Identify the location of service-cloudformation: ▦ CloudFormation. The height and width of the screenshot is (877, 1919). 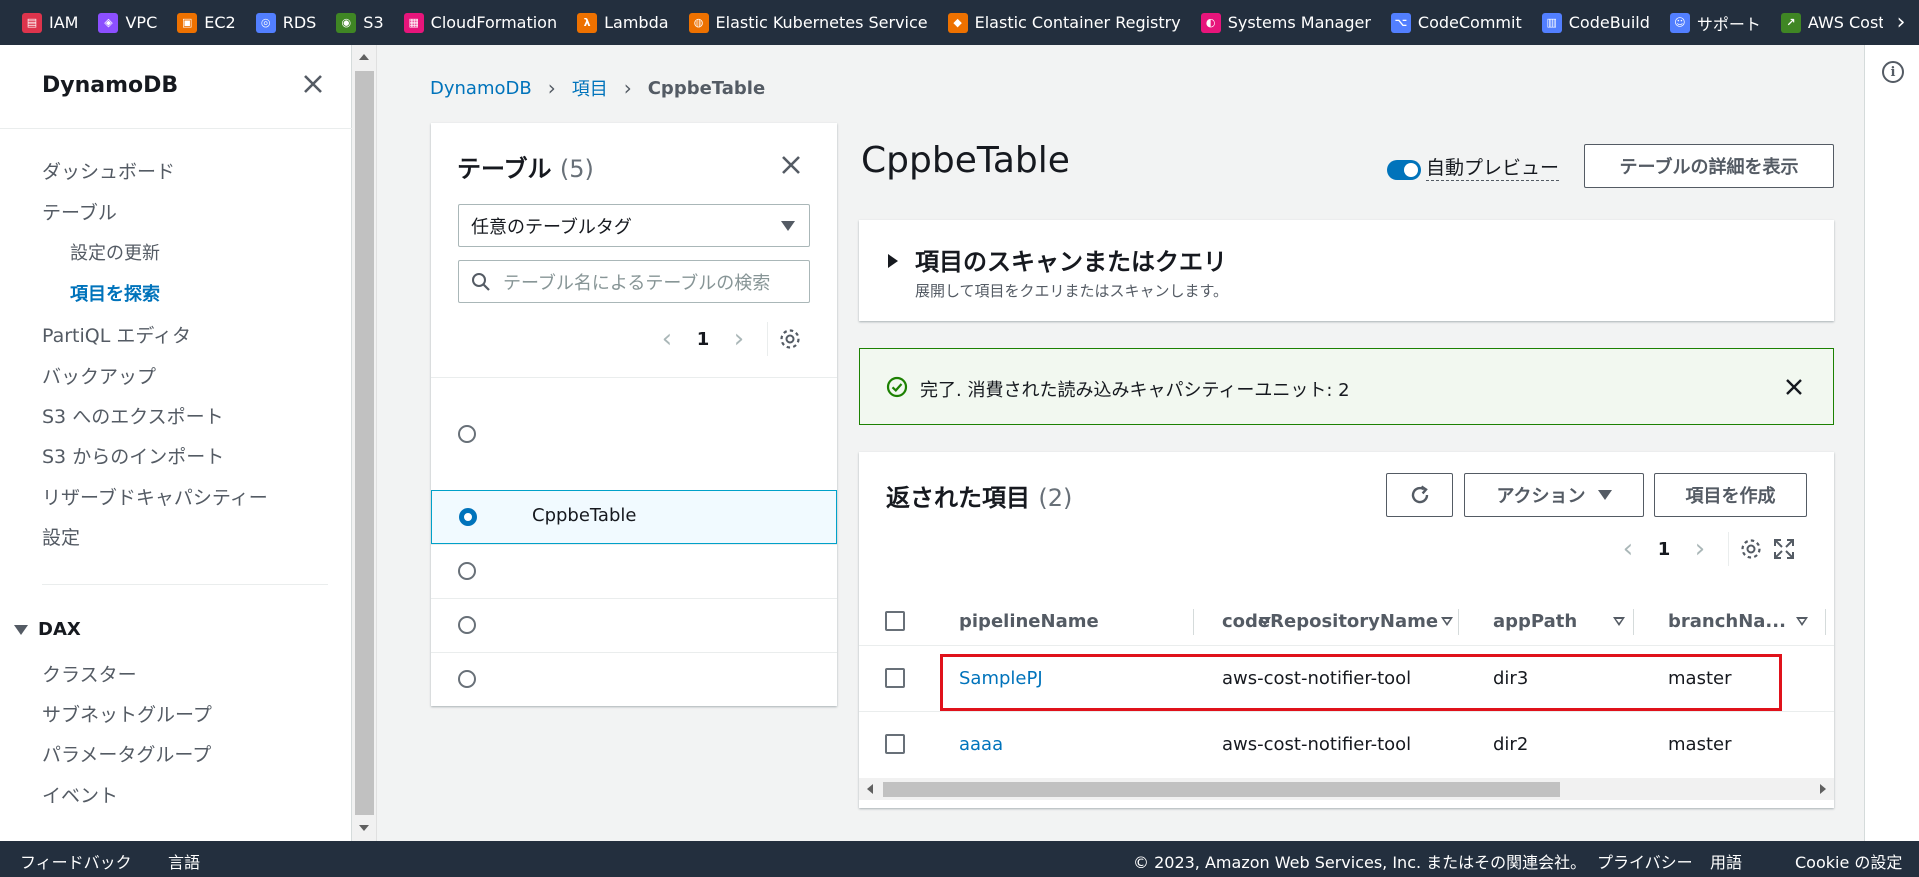
(480, 22).